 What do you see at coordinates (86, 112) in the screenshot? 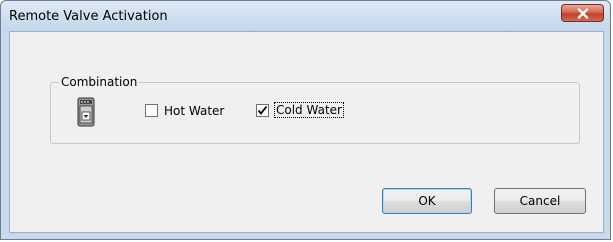
I see `valve-device-icon` at bounding box center [86, 112].